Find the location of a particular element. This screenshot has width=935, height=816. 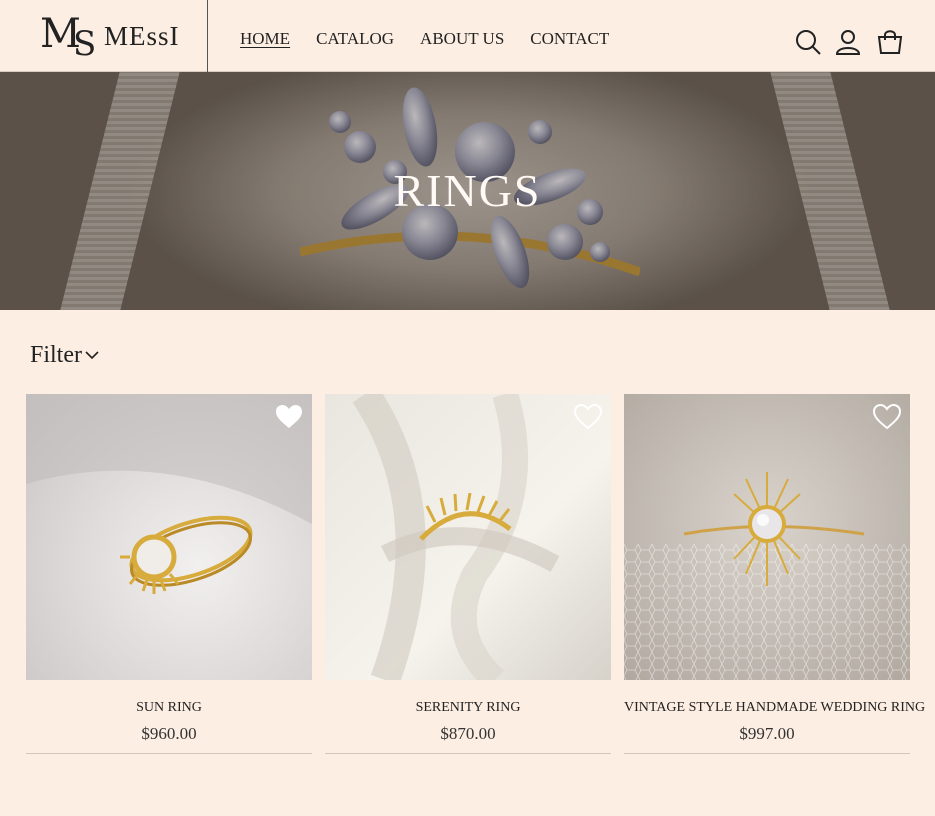

brand-name: MEssI is located at coordinates (142, 36).